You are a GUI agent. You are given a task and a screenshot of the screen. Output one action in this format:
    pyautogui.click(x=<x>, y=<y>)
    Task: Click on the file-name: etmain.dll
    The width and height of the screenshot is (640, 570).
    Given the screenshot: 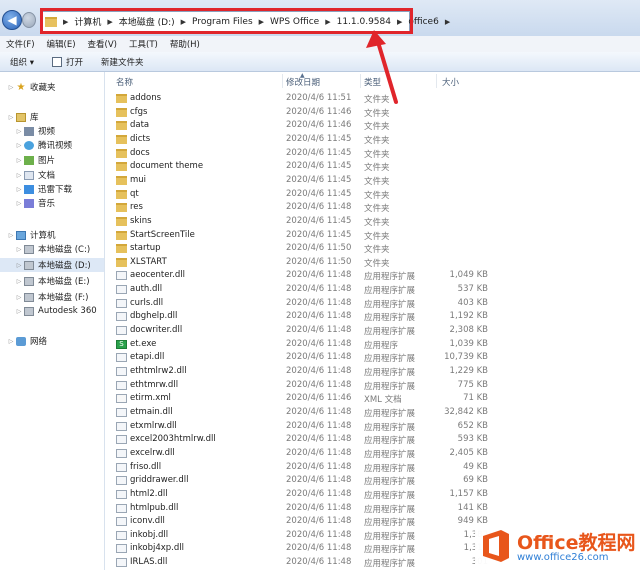 What is the action you would take?
    pyautogui.click(x=151, y=411)
    